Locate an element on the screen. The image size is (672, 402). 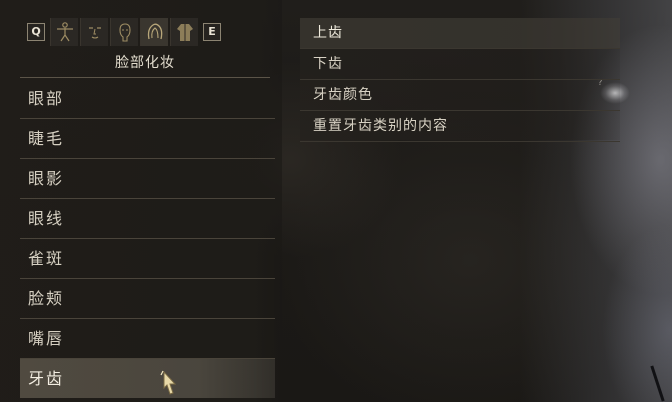
hair-icon is located at coordinates (154, 31).